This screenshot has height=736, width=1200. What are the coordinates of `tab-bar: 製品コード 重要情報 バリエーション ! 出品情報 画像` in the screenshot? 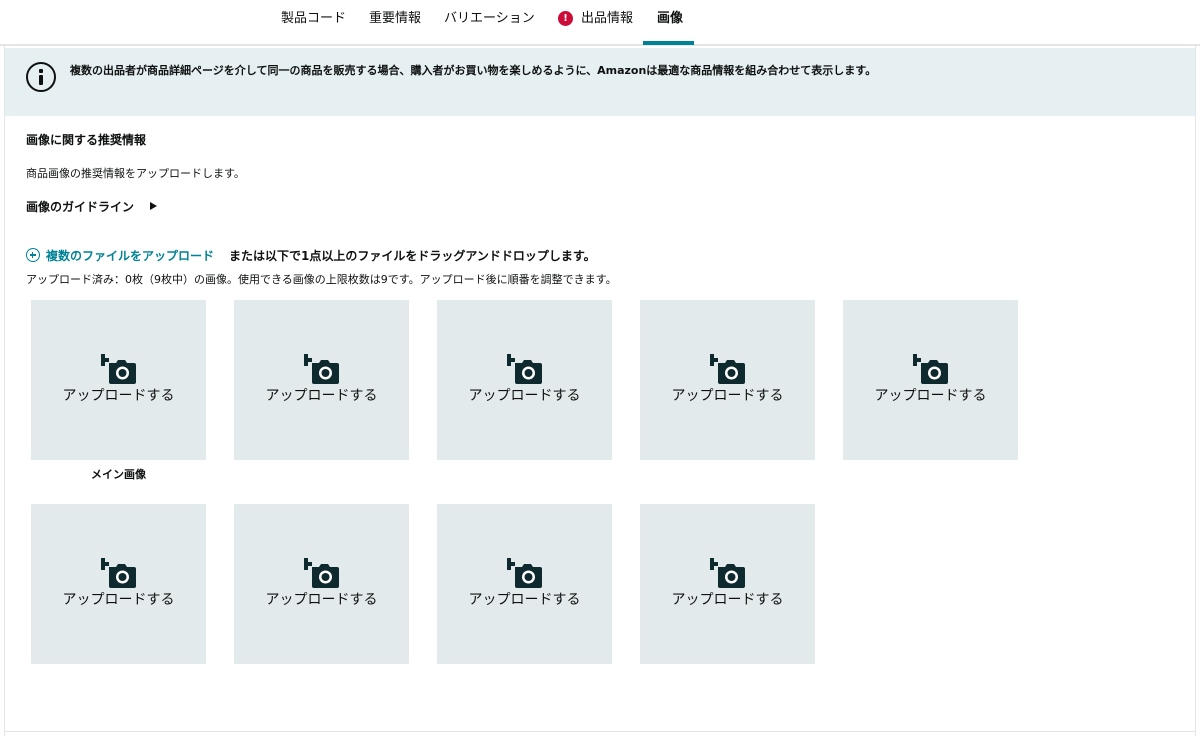 It's located at (600, 23).